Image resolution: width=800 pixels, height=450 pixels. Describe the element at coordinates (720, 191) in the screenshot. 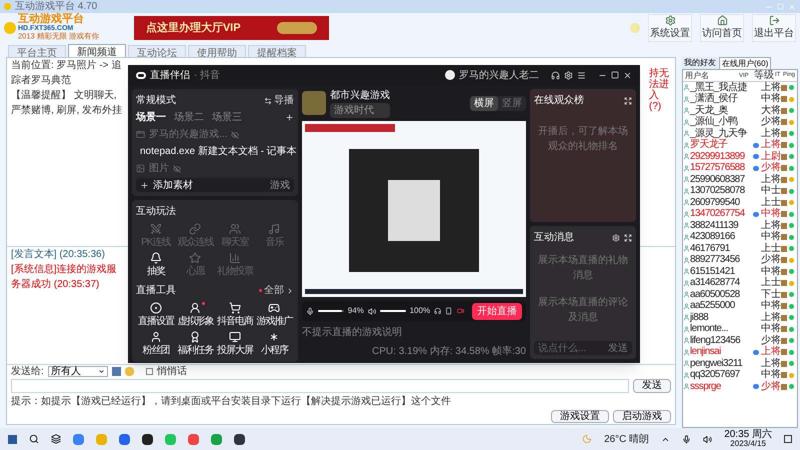

I see `user-name: 13070258078` at that location.